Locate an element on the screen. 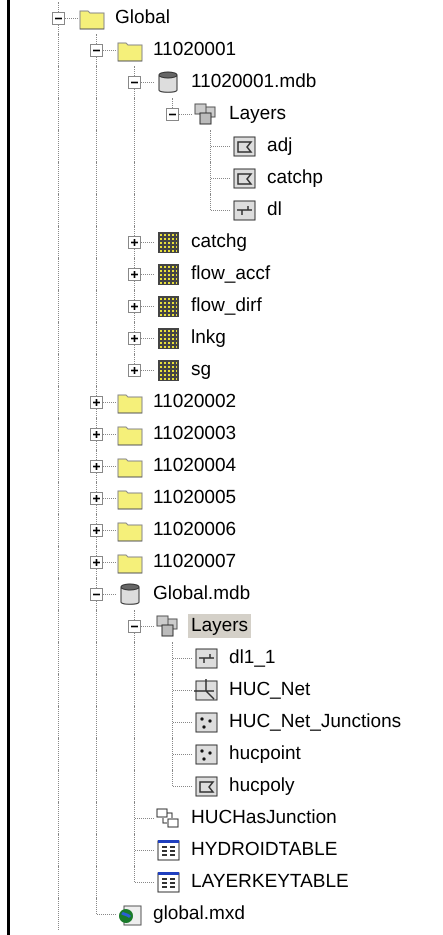 Image resolution: width=443 pixels, height=935 pixels. tree-item-label: dl1_1 is located at coordinates (252, 658).